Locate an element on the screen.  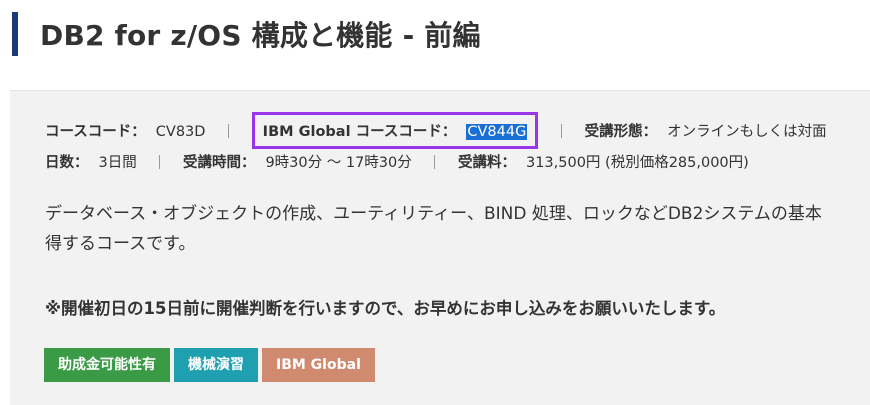
days-value: 3日間 is located at coordinates (118, 163).